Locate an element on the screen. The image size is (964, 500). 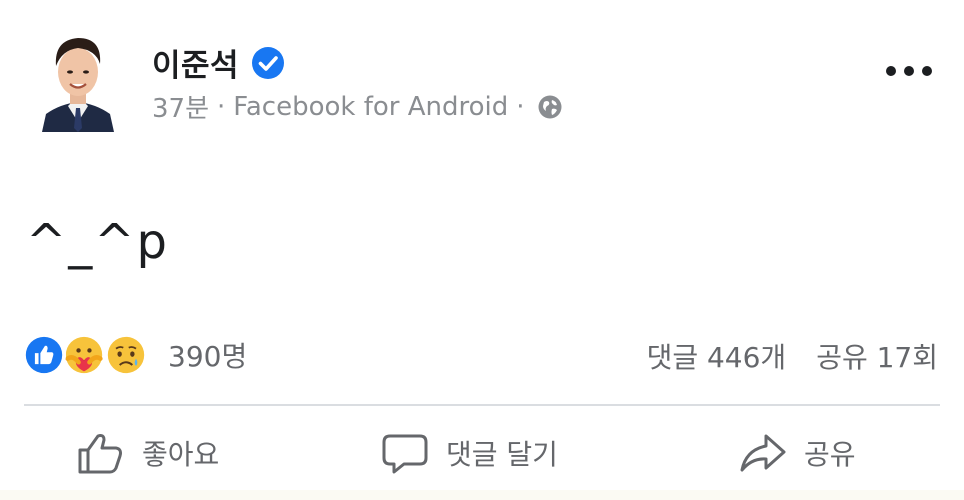
reaction-icons is located at coordinates (88, 355).